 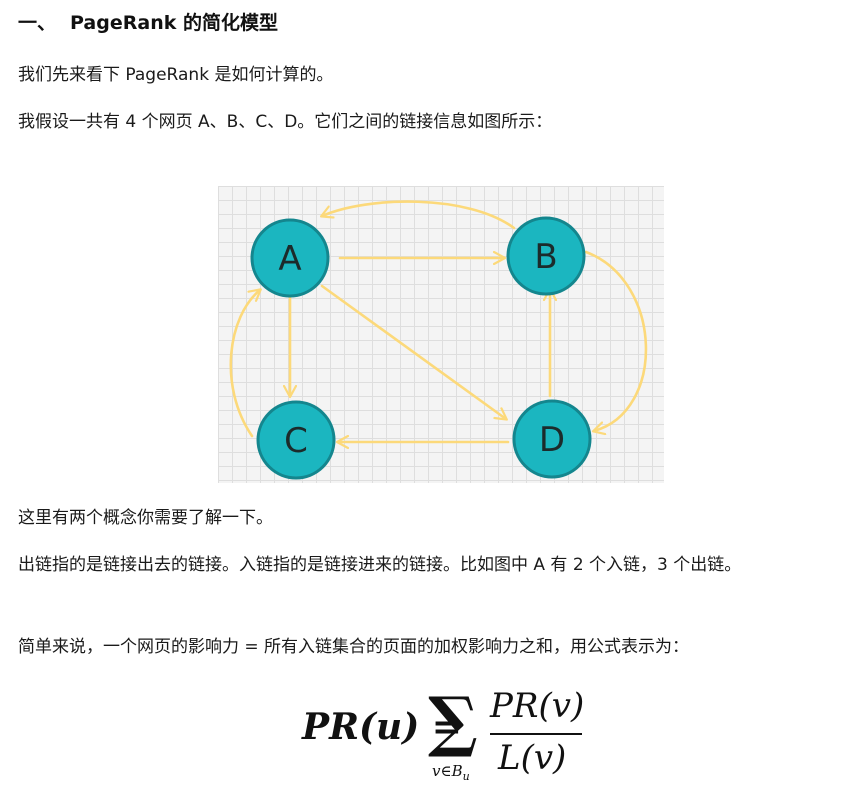 I want to click on edge-a-to-d, so click(x=413, y=351).